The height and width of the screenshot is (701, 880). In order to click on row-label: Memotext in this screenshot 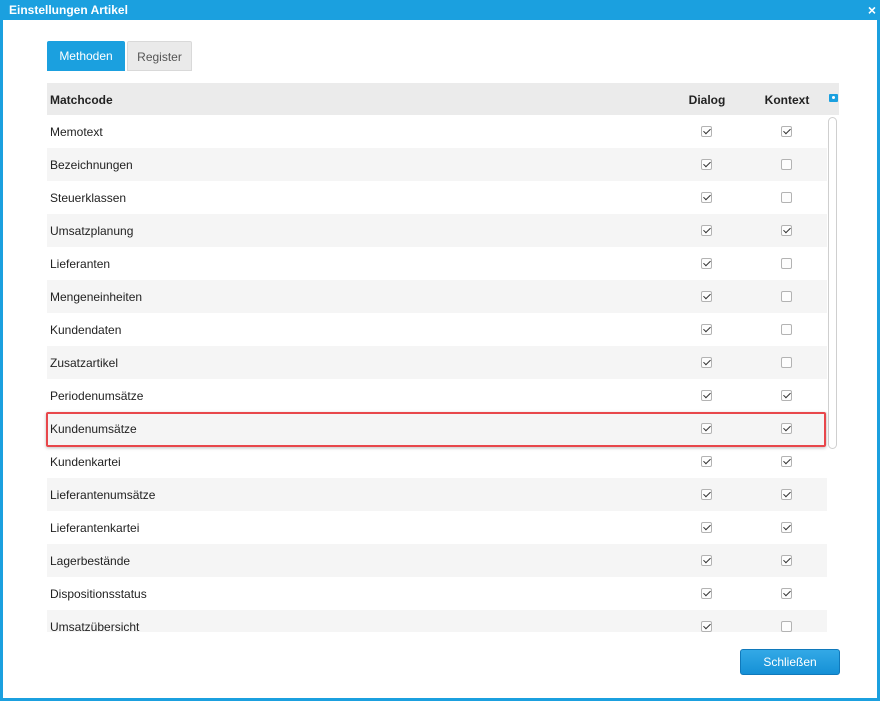, I will do `click(76, 132)`.